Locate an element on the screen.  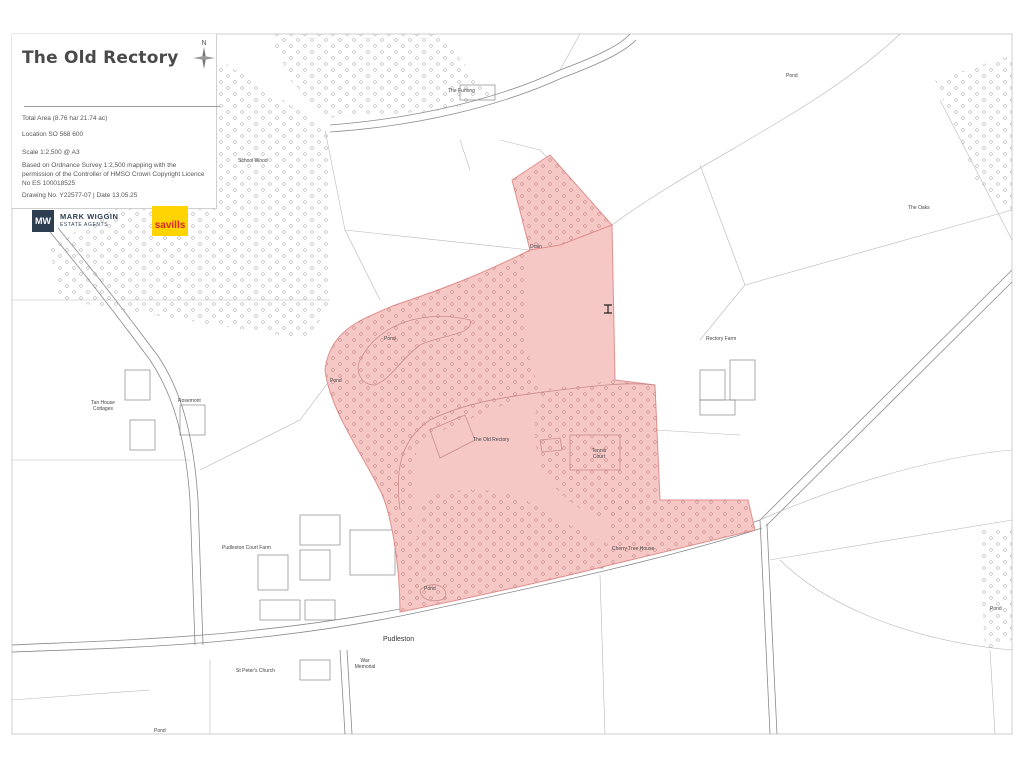
label-pond-ne: Pond is located at coordinates (792, 76).